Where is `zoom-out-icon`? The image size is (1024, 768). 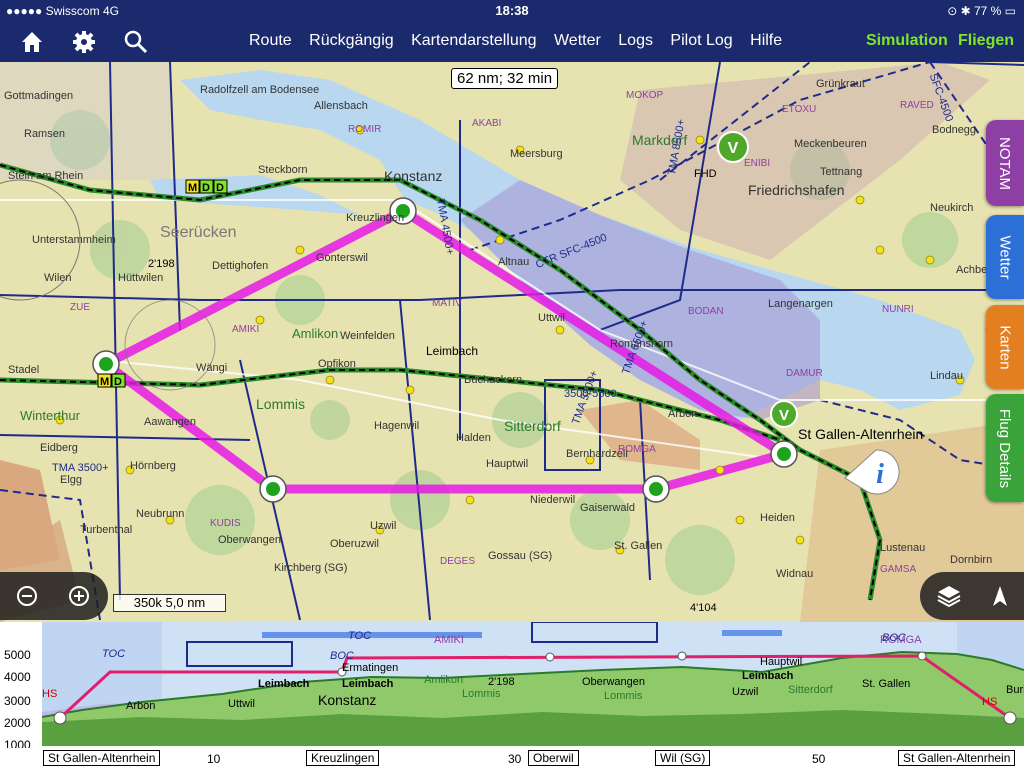 zoom-out-icon is located at coordinates (27, 596).